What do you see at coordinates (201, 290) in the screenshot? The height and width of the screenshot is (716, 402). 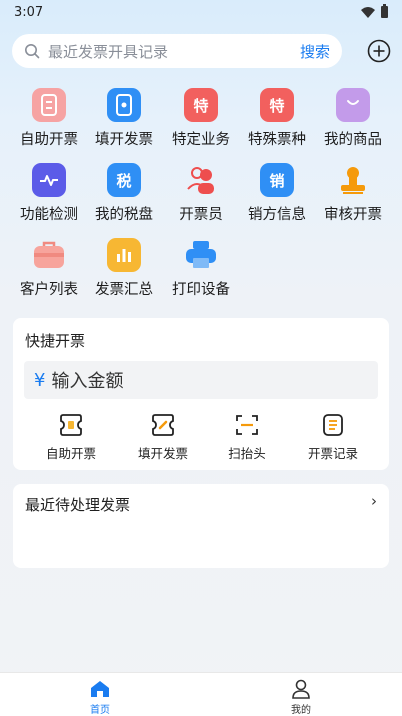 I see `grid-label: 打印设备` at bounding box center [201, 290].